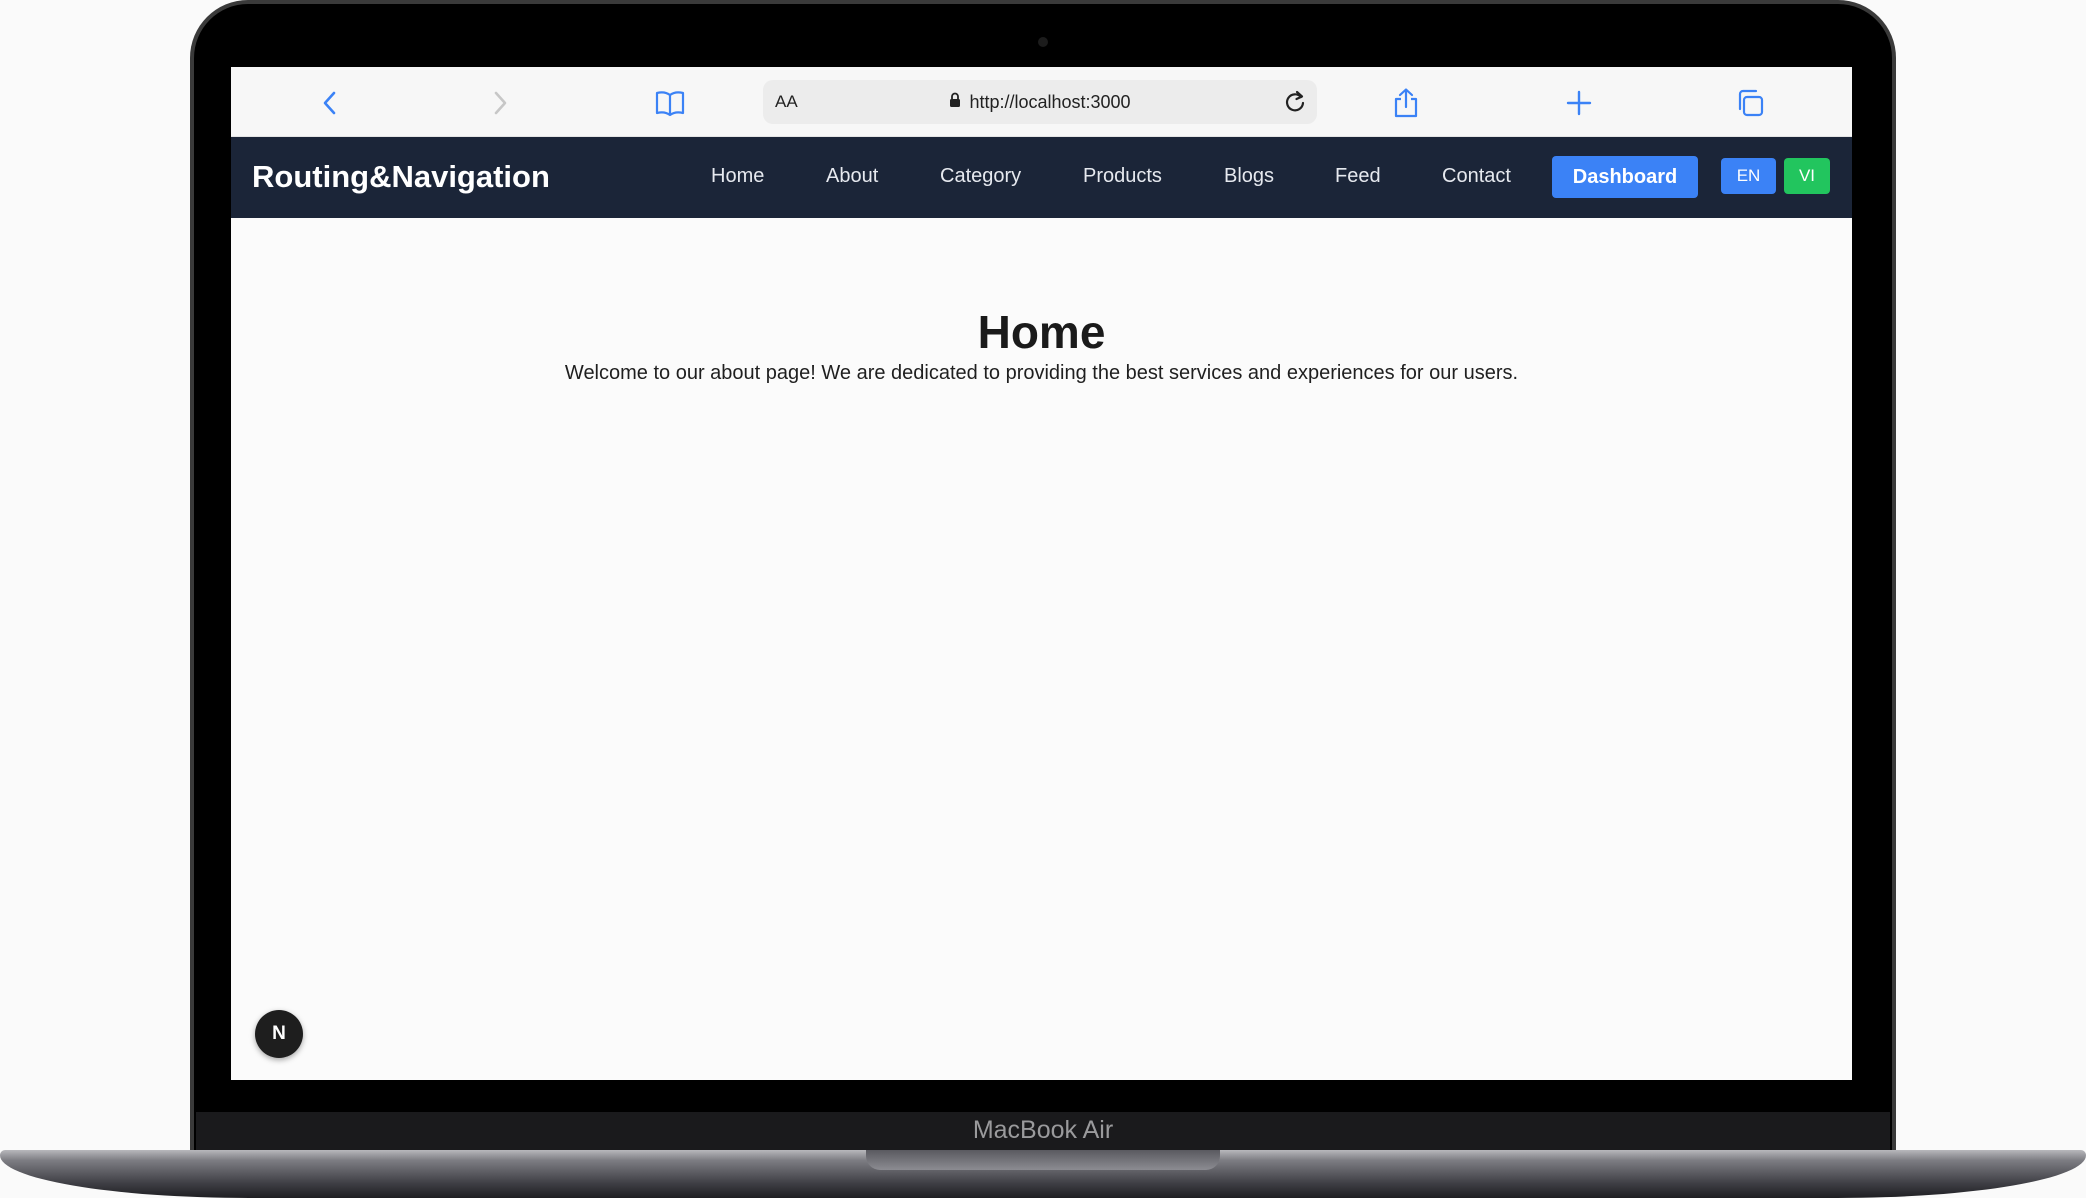  What do you see at coordinates (1295, 102) in the screenshot?
I see `reload-icon` at bounding box center [1295, 102].